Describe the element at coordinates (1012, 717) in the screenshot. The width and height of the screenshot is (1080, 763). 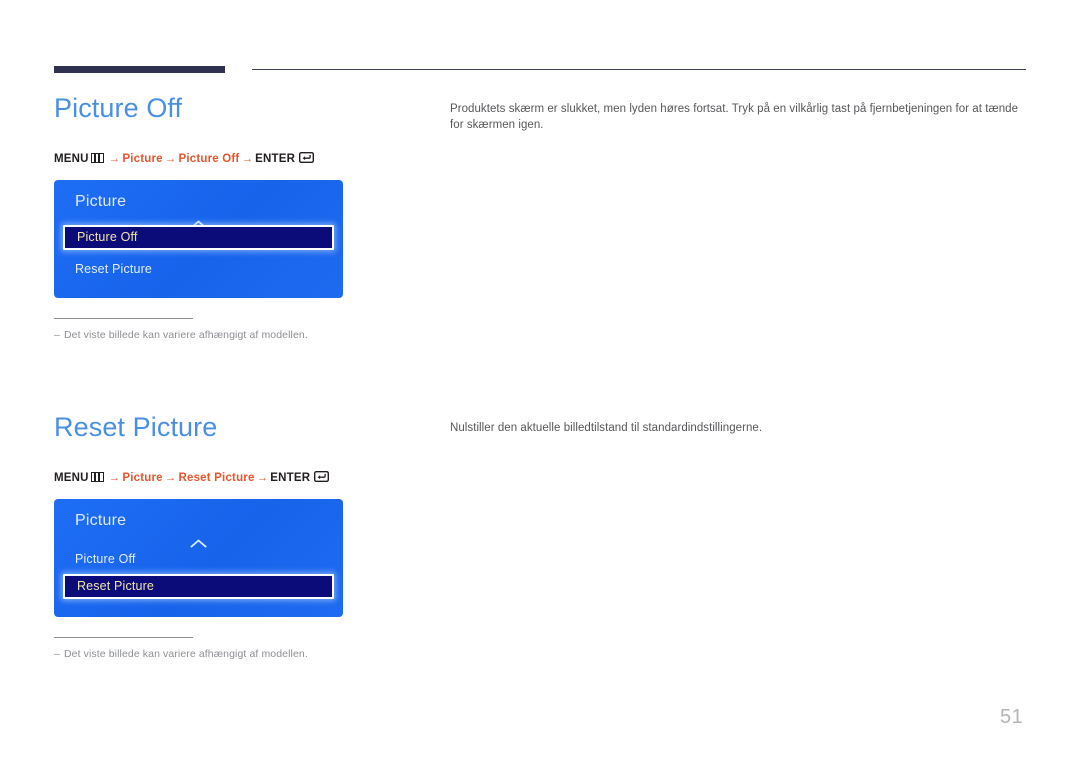
I see `page-number: 51` at that location.